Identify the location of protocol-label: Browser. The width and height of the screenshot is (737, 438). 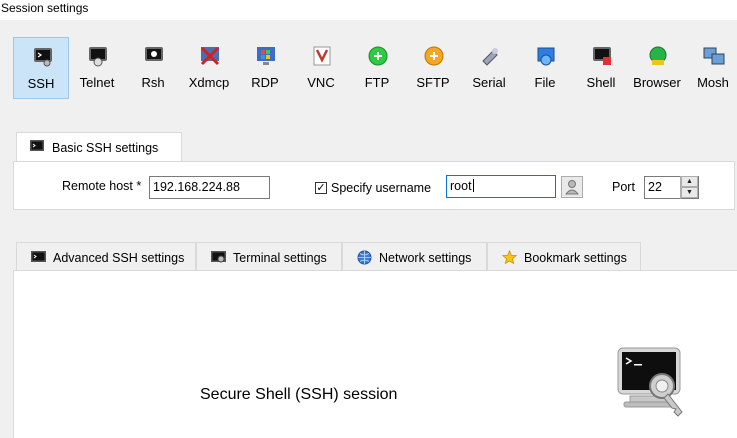
(657, 82).